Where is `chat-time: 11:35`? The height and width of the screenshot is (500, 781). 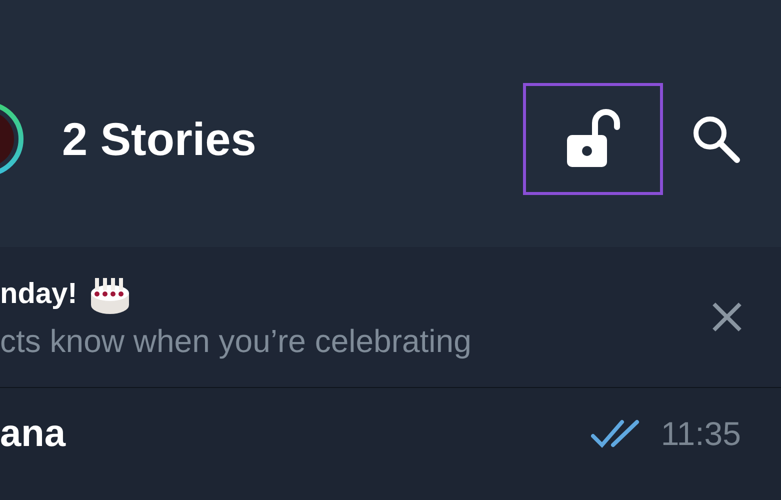 chat-time: 11:35 is located at coordinates (700, 434).